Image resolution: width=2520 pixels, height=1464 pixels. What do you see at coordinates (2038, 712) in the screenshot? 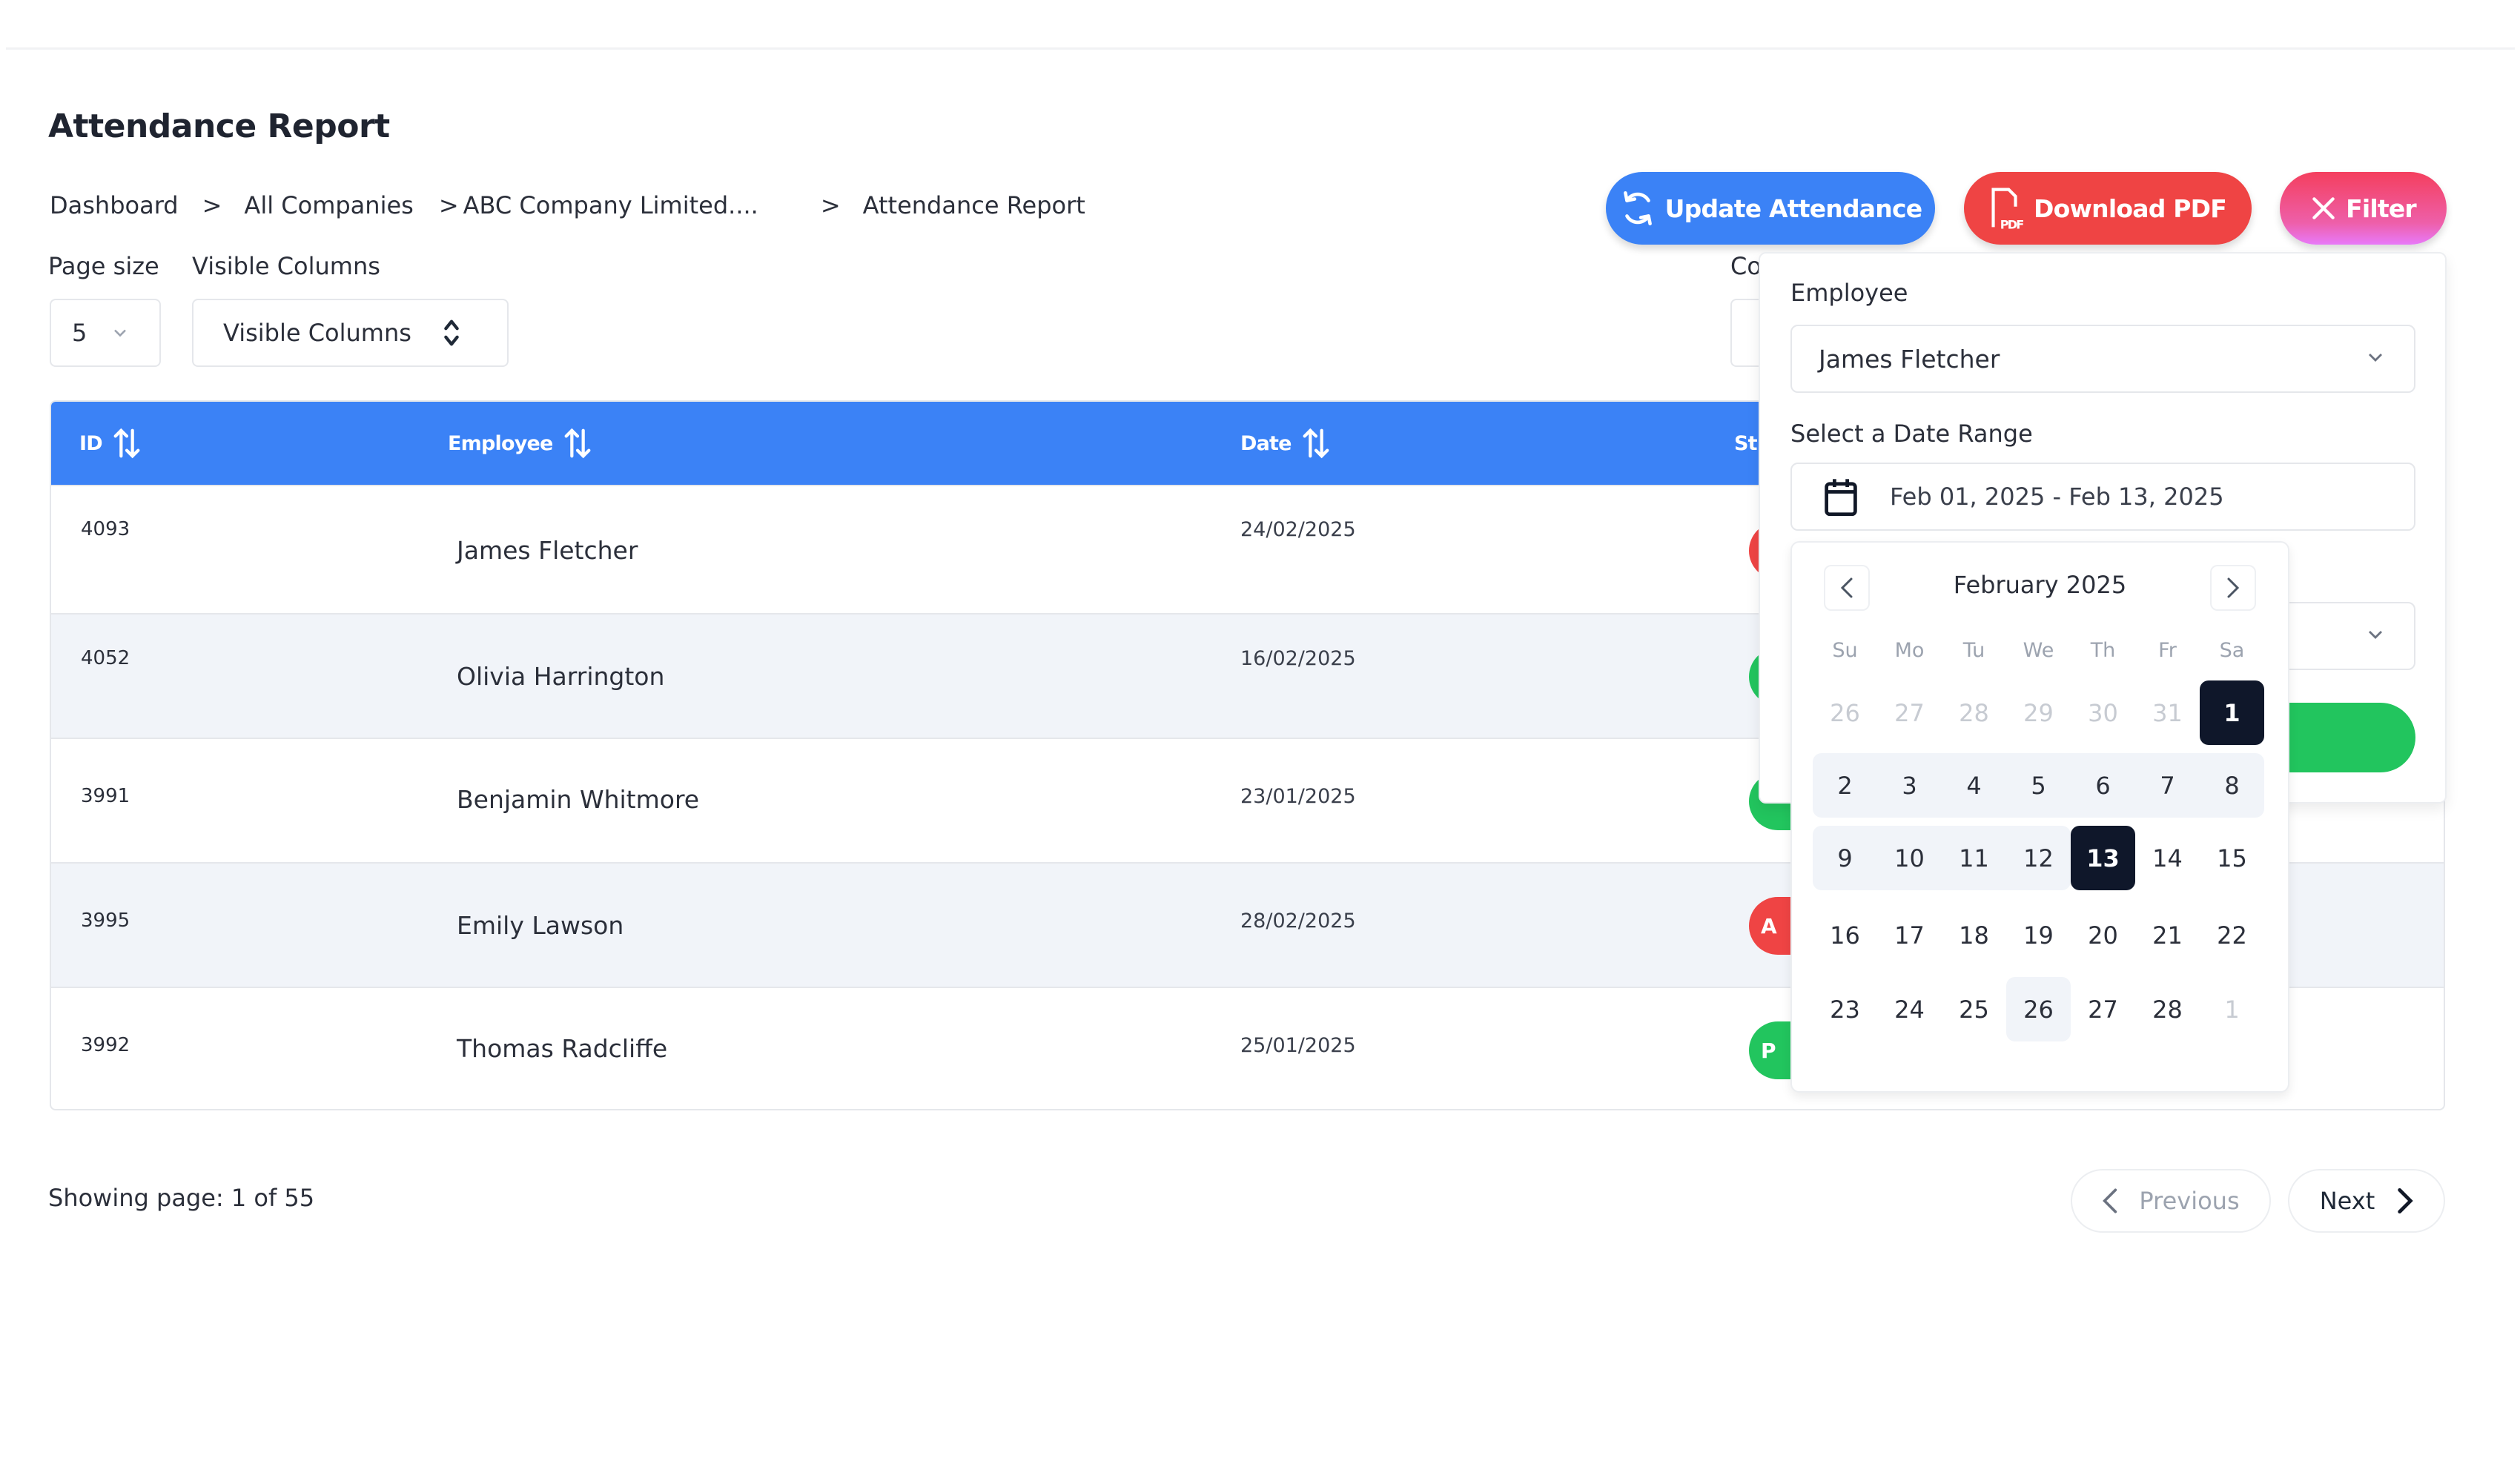
I see `calendar-day: 29` at bounding box center [2038, 712].